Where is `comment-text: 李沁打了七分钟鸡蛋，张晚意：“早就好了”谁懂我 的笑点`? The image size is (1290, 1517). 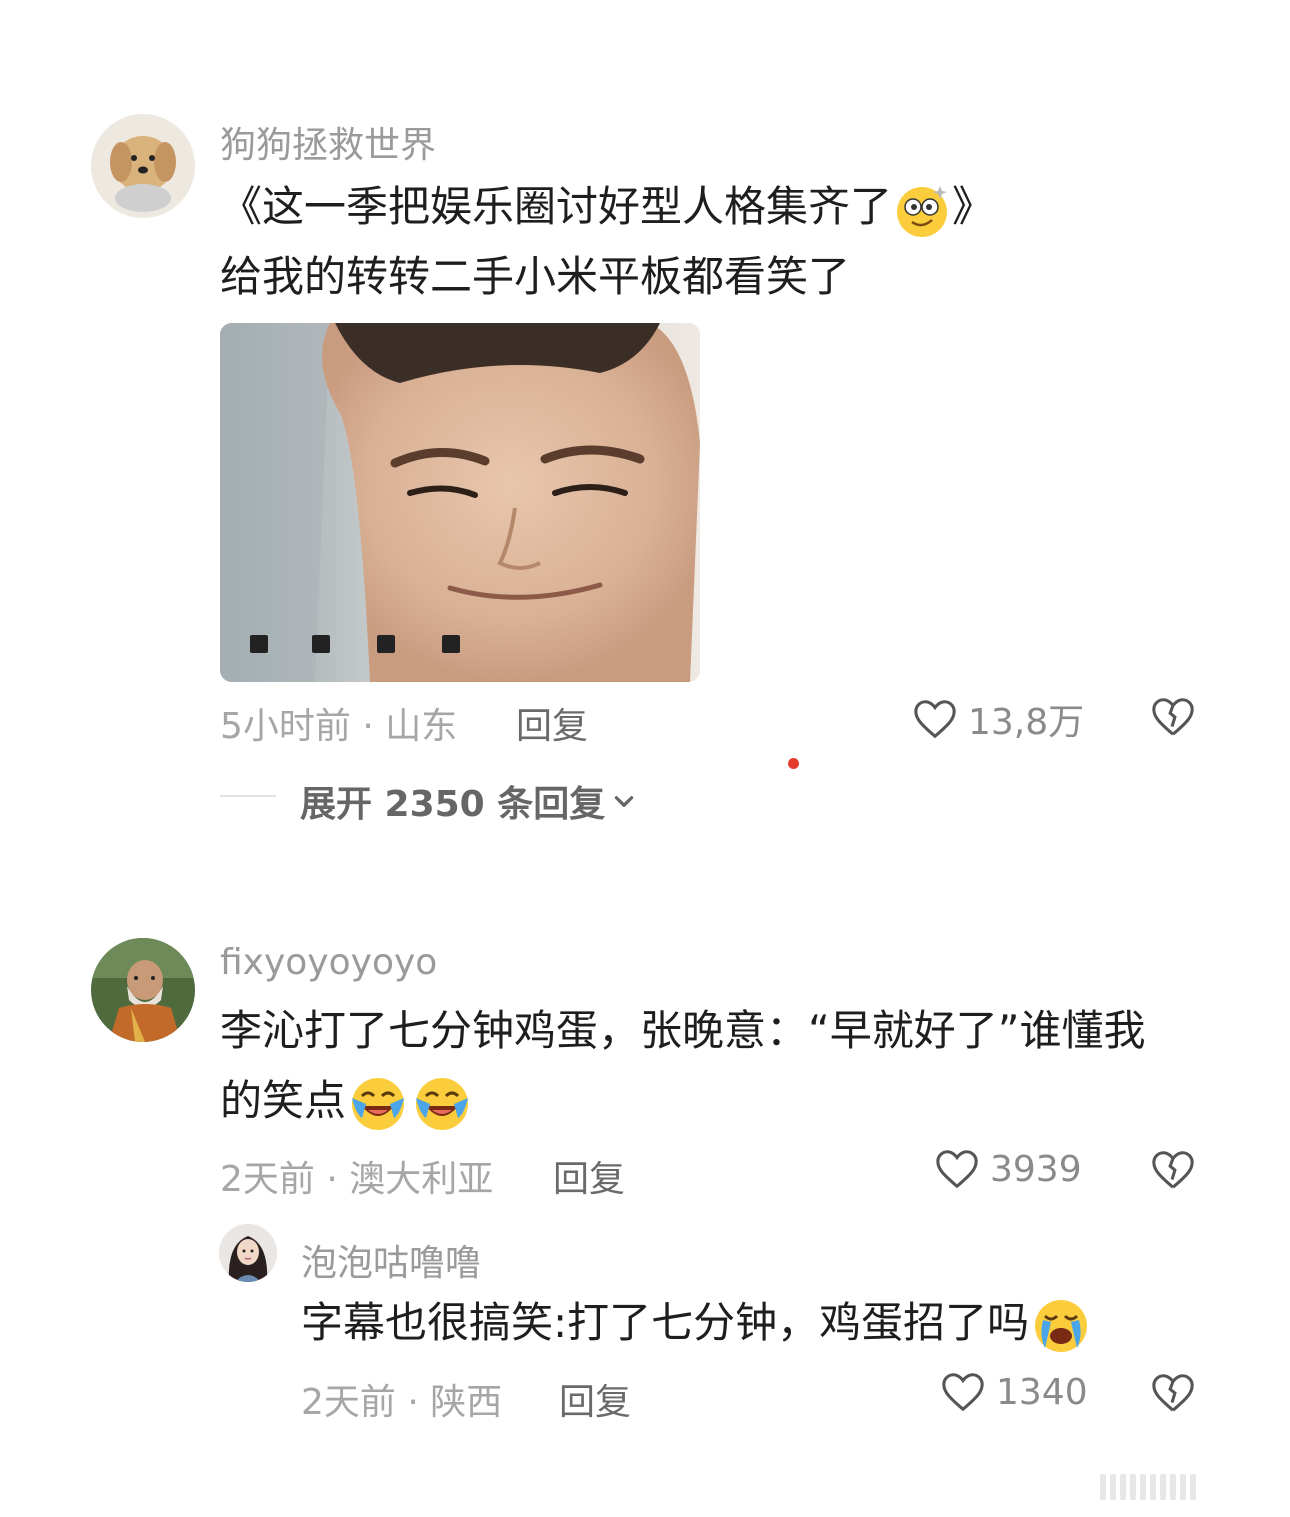
comment-text: 李沁打了七分钟鸡蛋，张晚意：“早就好了”谁懂我 的笑点 is located at coordinates (683, 1066).